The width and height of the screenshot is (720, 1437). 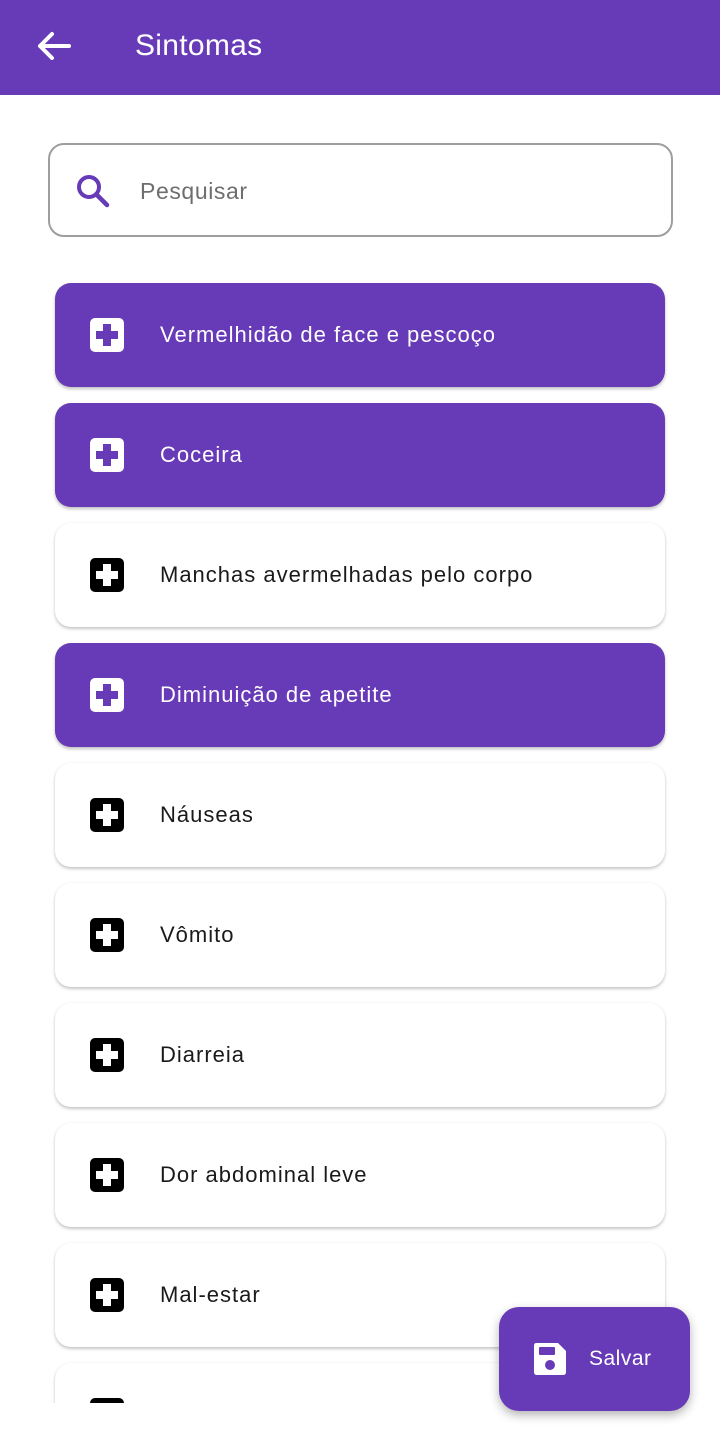 I want to click on save-button: Salvar, so click(x=594, y=1359).